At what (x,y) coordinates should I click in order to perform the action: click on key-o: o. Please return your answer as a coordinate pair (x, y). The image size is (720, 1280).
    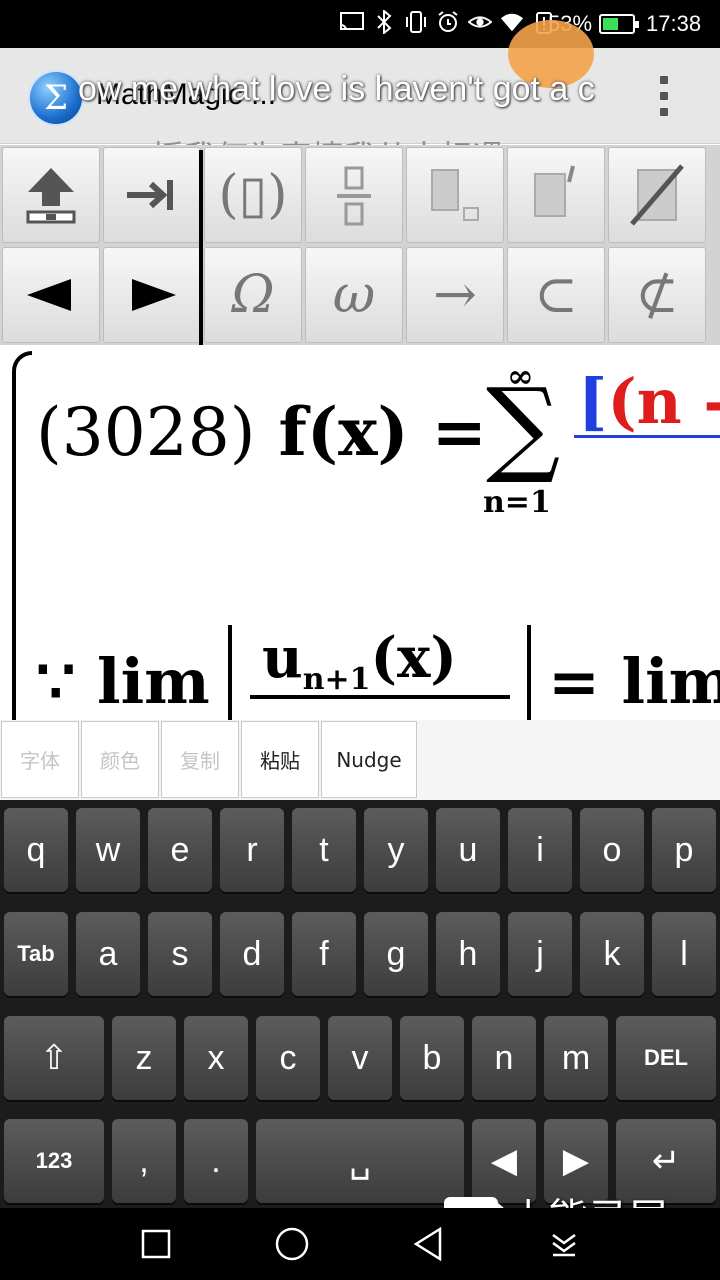
    Looking at the image, I should click on (612, 850).